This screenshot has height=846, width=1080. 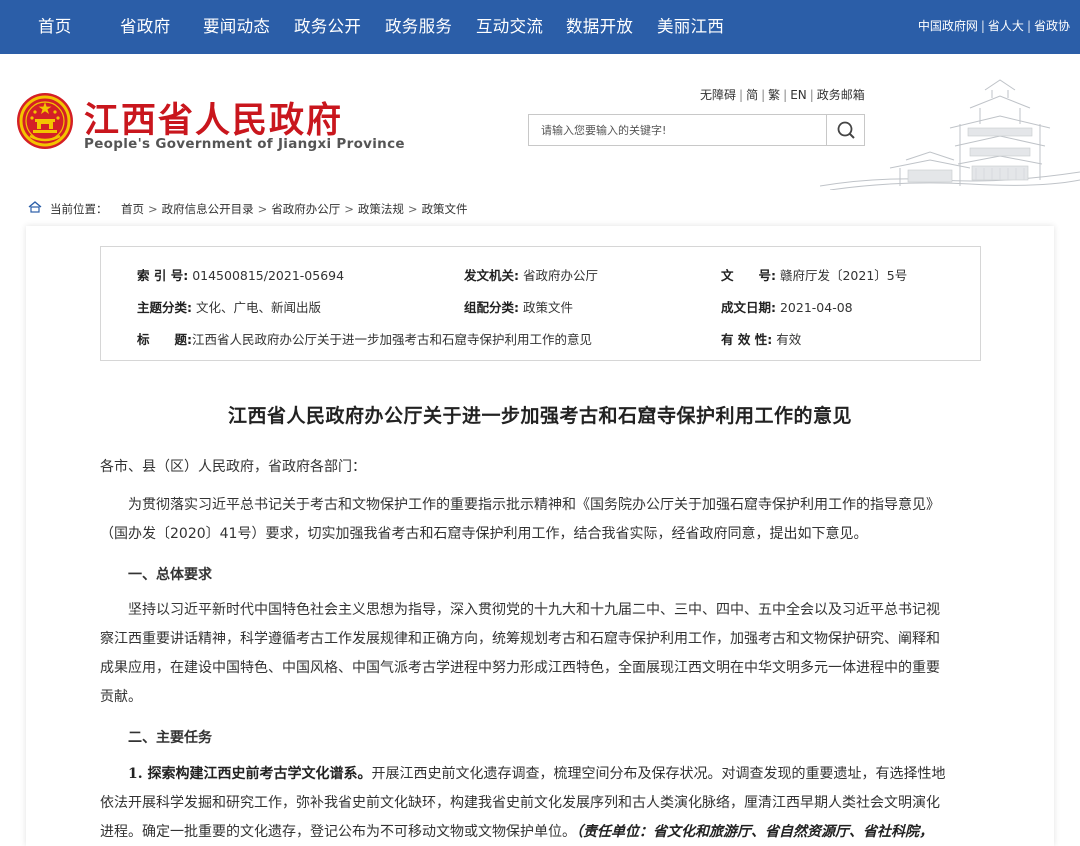 What do you see at coordinates (754, 832) in the screenshot?
I see `task-1-responsible-units: （责任单位：省文化和旅游厅、省自然资源厅、省社科院，` at bounding box center [754, 832].